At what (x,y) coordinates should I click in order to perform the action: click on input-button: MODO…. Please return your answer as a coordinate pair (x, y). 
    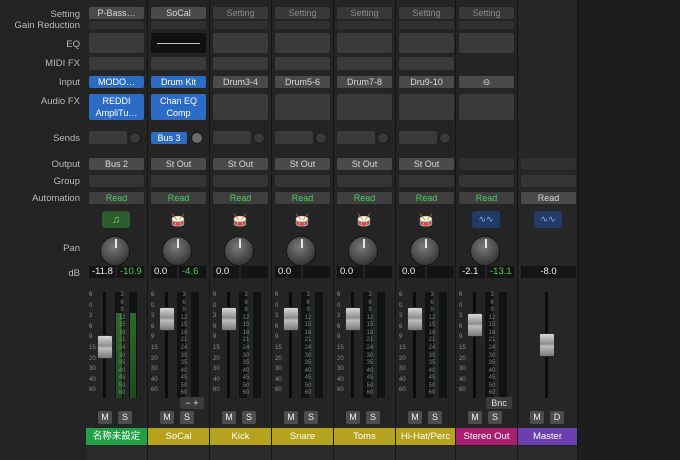
    Looking at the image, I should click on (116, 82).